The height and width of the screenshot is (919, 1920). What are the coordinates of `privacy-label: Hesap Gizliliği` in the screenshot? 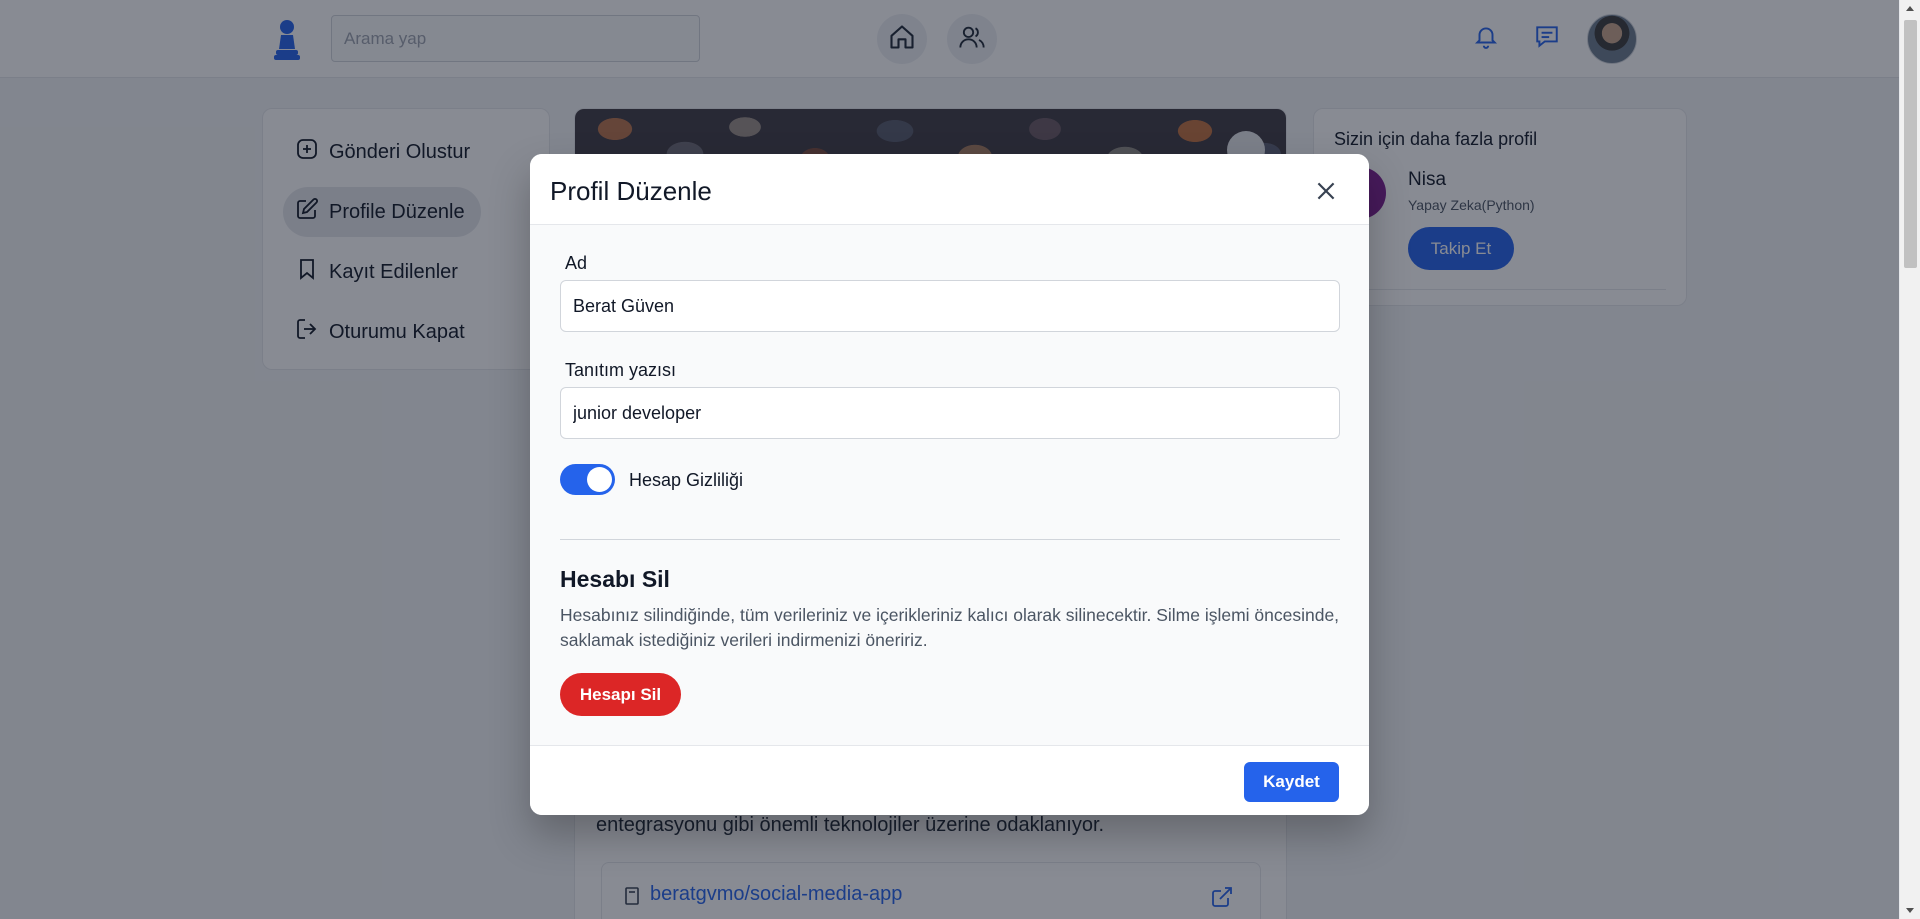 It's located at (686, 480).